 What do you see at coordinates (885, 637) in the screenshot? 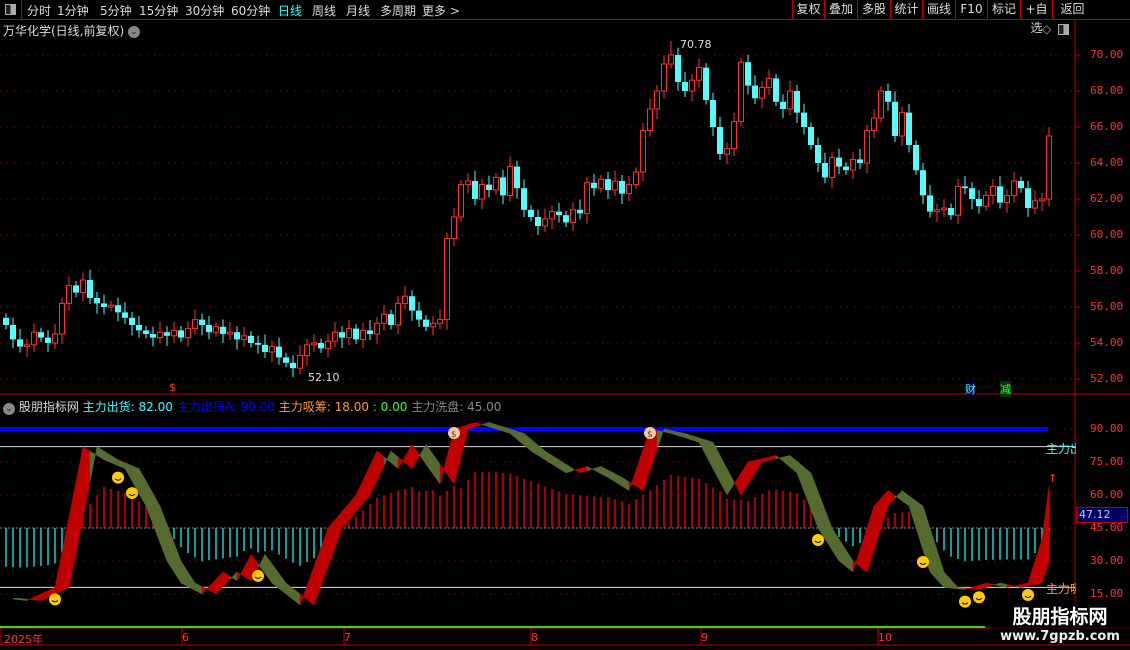
I see `date-10: 10` at bounding box center [885, 637].